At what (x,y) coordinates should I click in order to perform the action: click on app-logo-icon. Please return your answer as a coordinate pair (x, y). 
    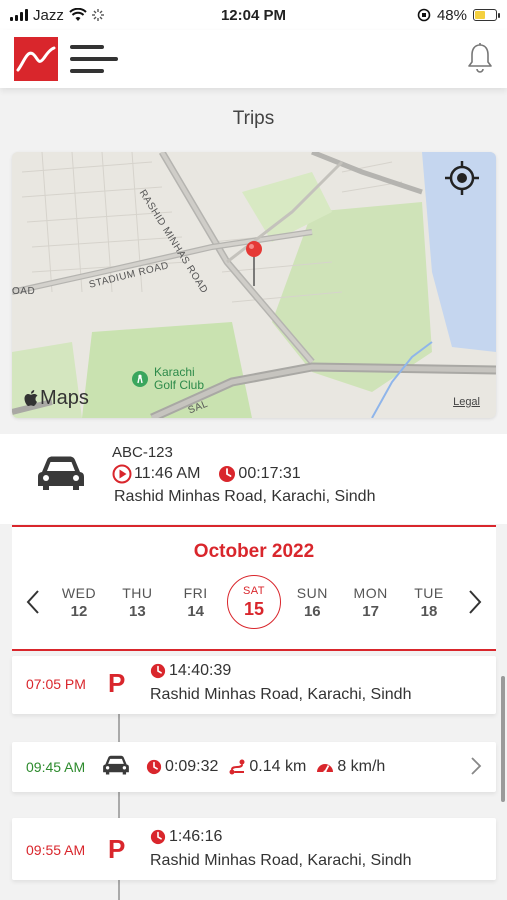
    Looking at the image, I should click on (36, 59).